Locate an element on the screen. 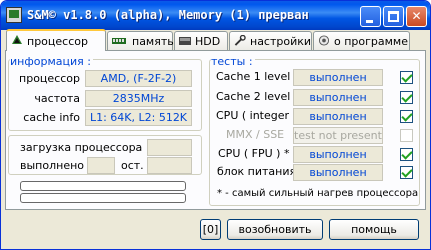 The image size is (431, 250). close-button: ✕ is located at coordinates (416, 16).